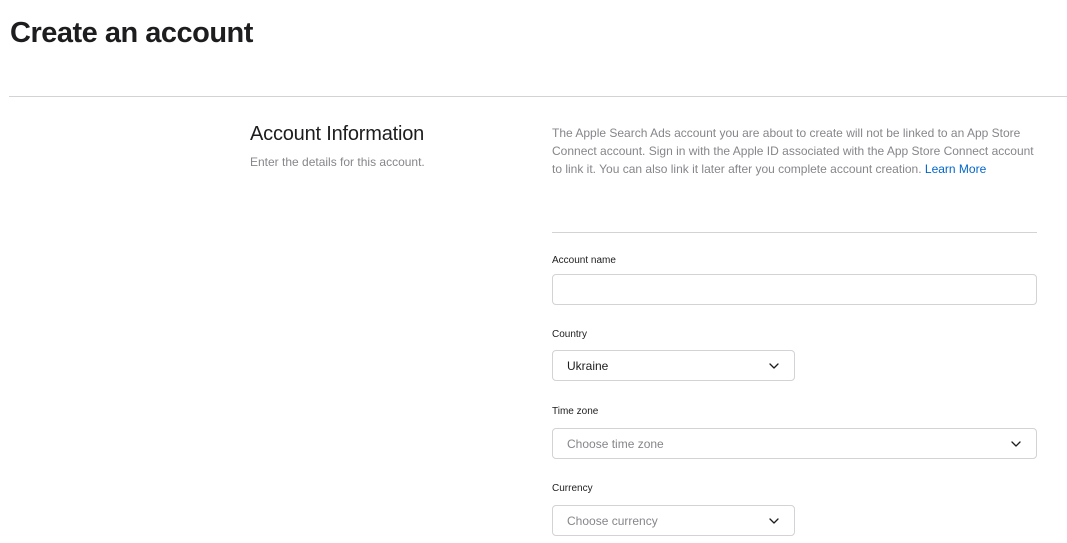 The width and height of the screenshot is (1067, 543). Describe the element at coordinates (615, 444) in the screenshot. I see `time-zone-placeholder: Choose time zone` at that location.